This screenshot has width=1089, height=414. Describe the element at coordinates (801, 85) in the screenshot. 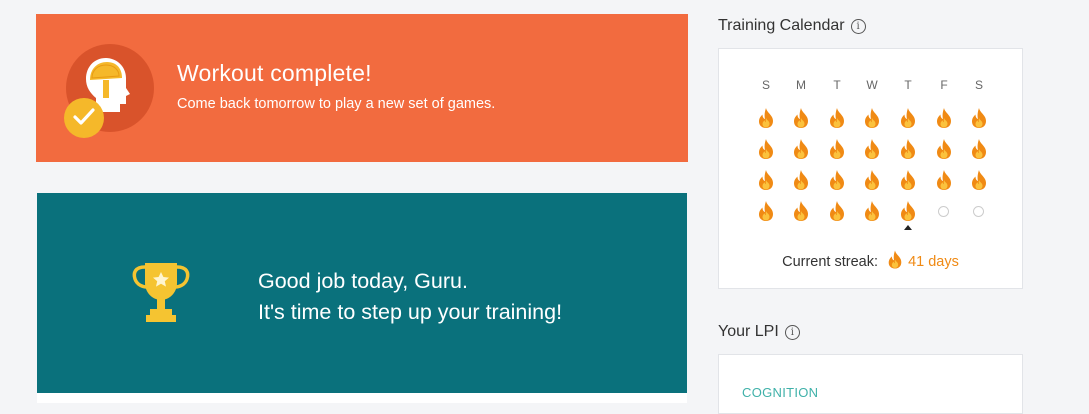

I see `weekday-header: M` at that location.